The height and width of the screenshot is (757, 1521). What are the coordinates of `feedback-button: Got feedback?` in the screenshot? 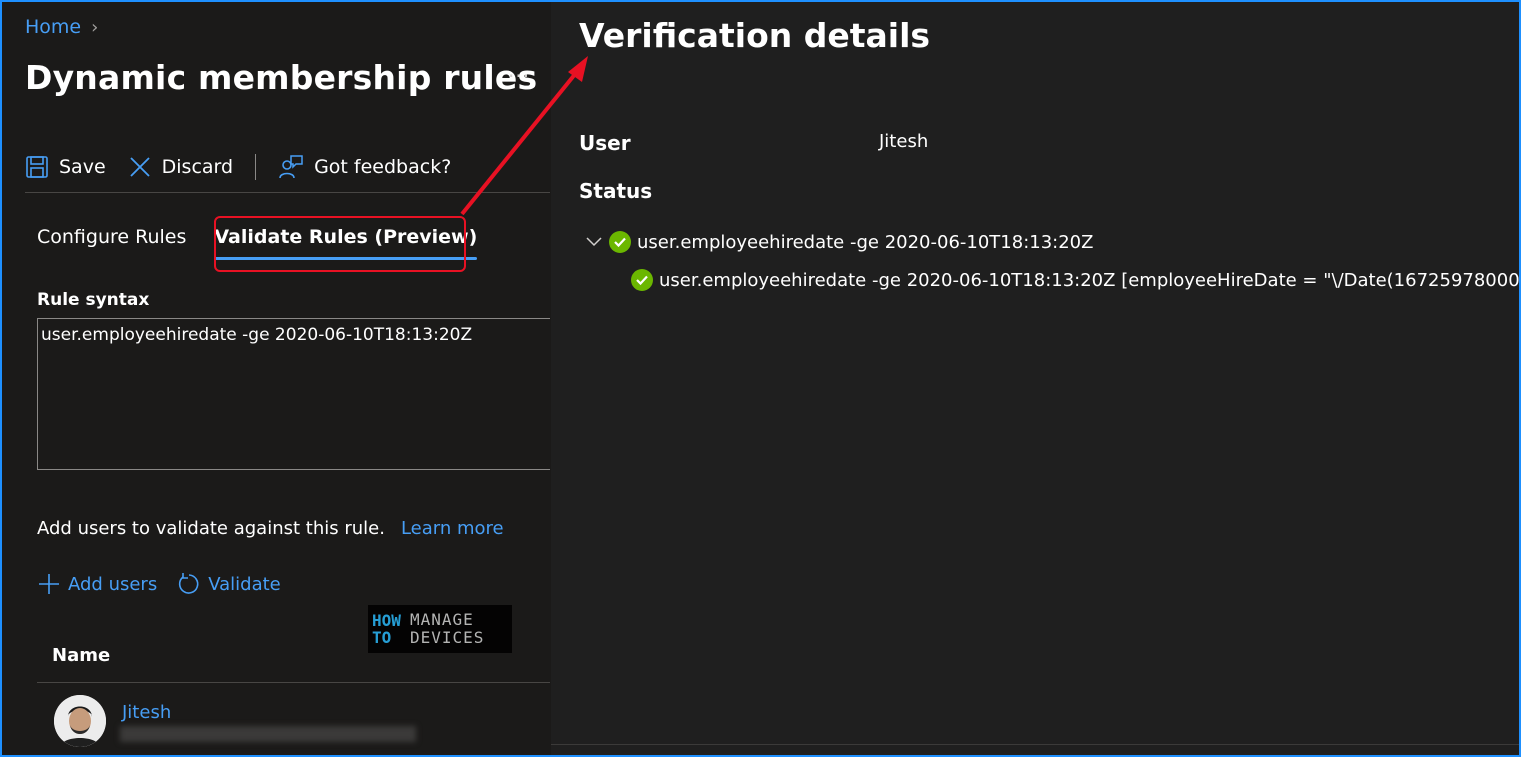 It's located at (364, 167).